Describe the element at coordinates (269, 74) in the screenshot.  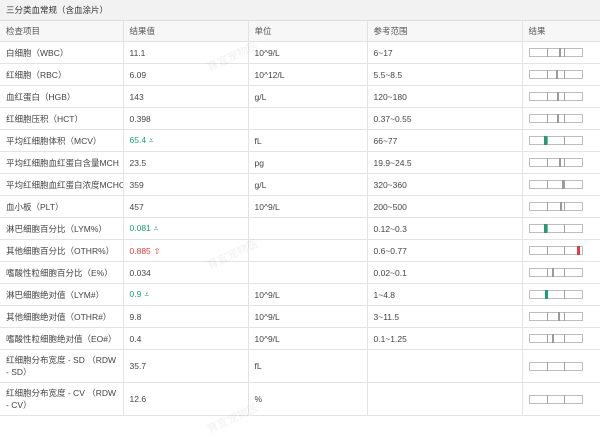
I see `unit-text: 10^12/L` at that location.